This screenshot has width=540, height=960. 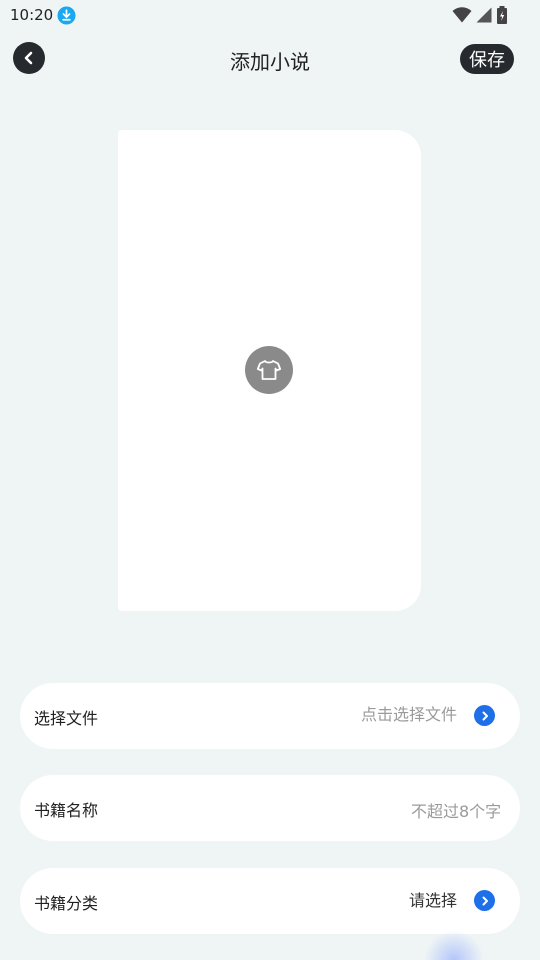 I want to click on signal-icon, so click(x=484, y=15).